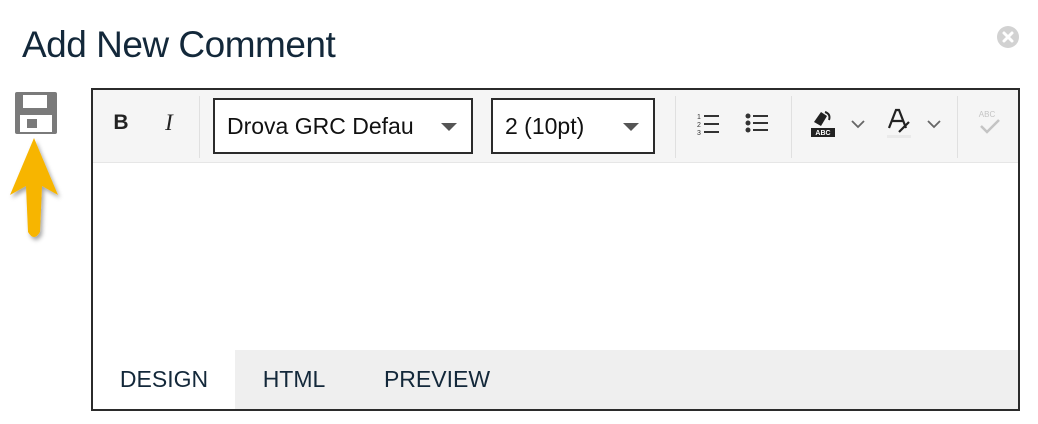 This screenshot has width=1038, height=424. I want to click on italic-button: I, so click(169, 123).